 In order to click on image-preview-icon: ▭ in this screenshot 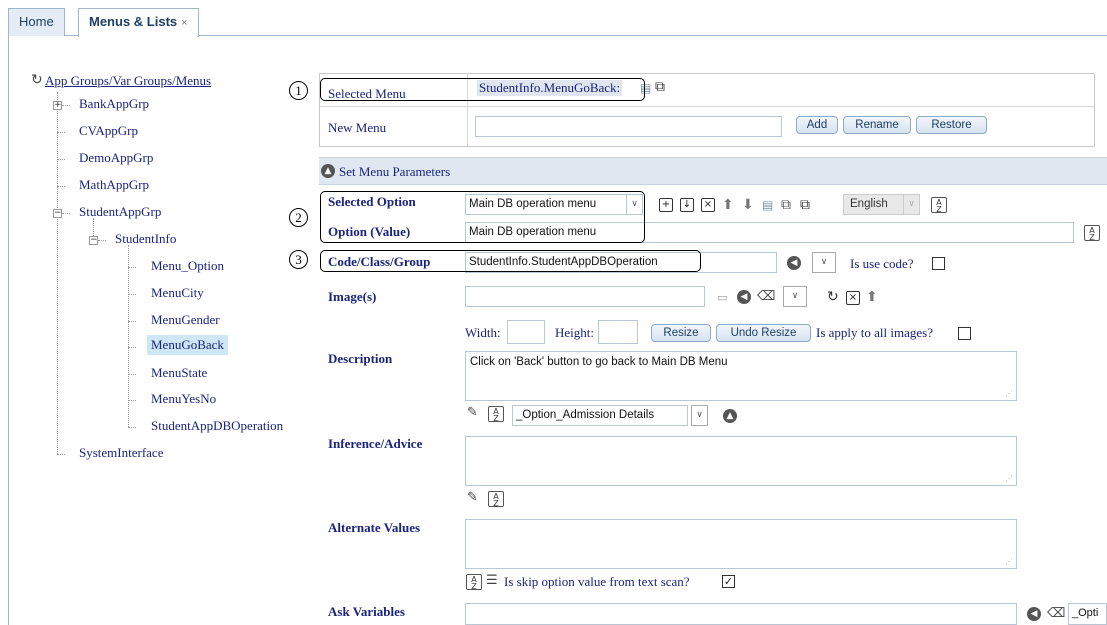, I will do `click(722, 298)`.